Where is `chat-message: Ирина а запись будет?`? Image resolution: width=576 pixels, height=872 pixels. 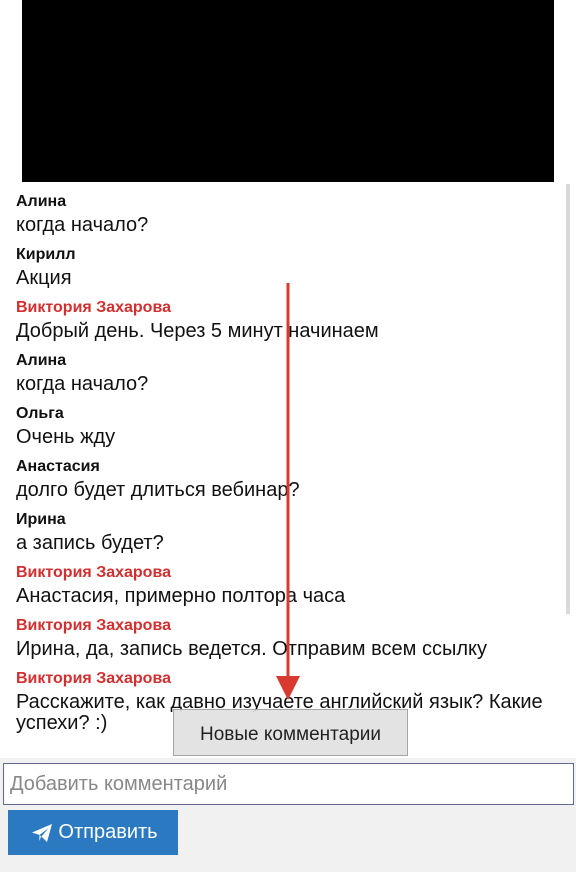
chat-message: Ирина а запись будет? is located at coordinates (290, 531).